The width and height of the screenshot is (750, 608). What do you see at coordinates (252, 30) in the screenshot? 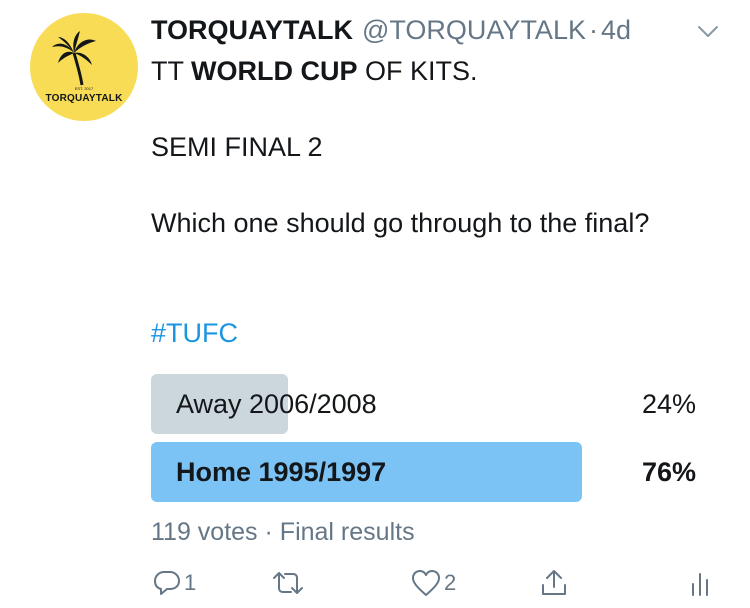
I see `display-name: TORQUAYTALK` at bounding box center [252, 30].